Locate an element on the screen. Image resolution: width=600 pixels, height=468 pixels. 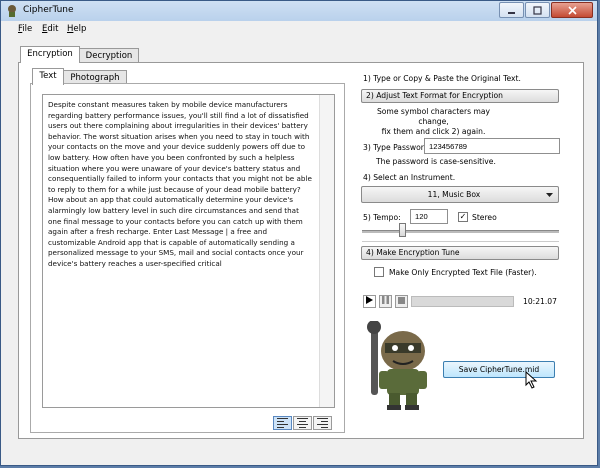
text-scrollbar is located at coordinates (326, 251).